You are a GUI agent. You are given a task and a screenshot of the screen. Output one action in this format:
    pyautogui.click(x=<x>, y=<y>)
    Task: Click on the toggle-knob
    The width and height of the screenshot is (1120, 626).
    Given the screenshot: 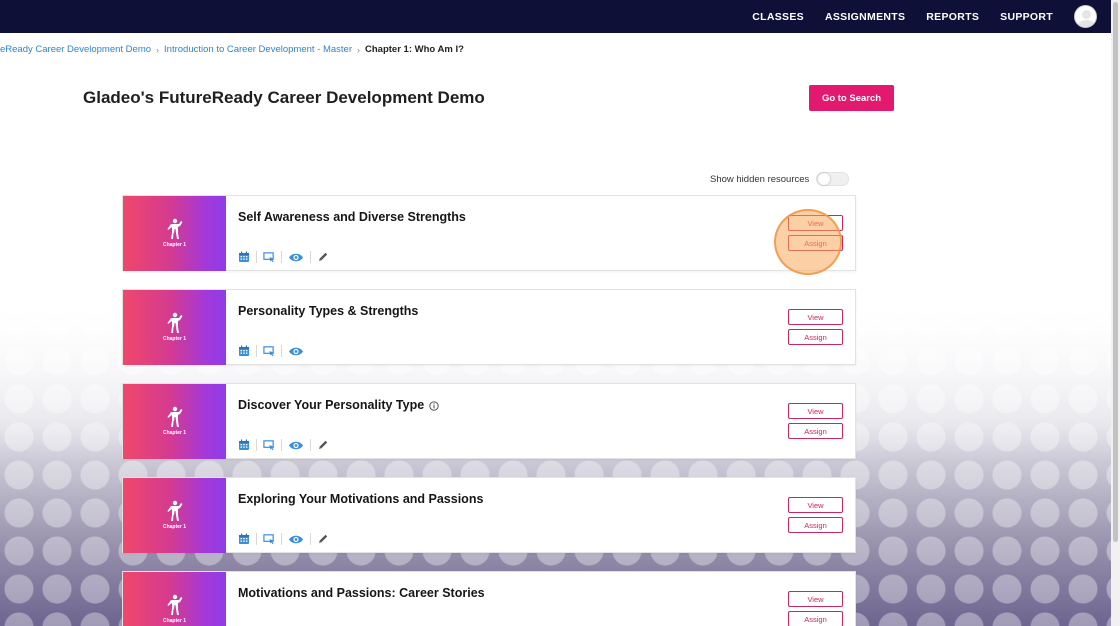 What is the action you would take?
    pyautogui.click(x=824, y=179)
    